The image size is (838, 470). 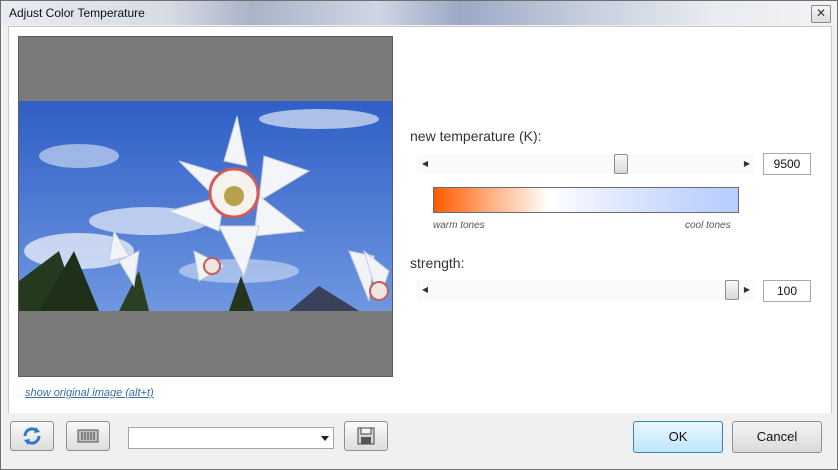 I want to click on presets-button, so click(x=88, y=436).